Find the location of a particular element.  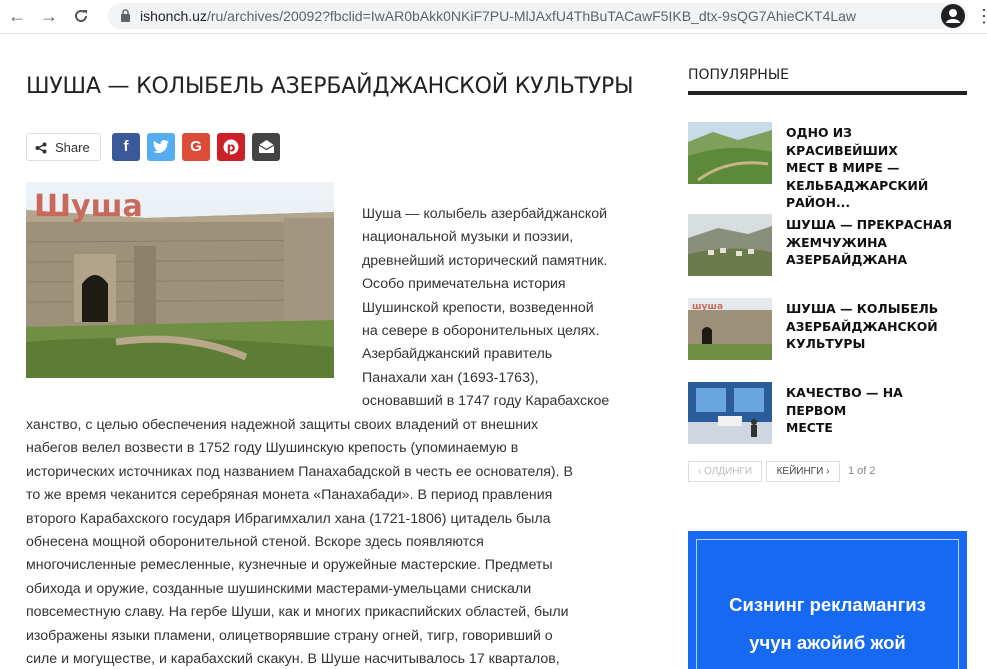

title-line: КЕЛЬБАДЖАРСКИЙ is located at coordinates (857, 185).